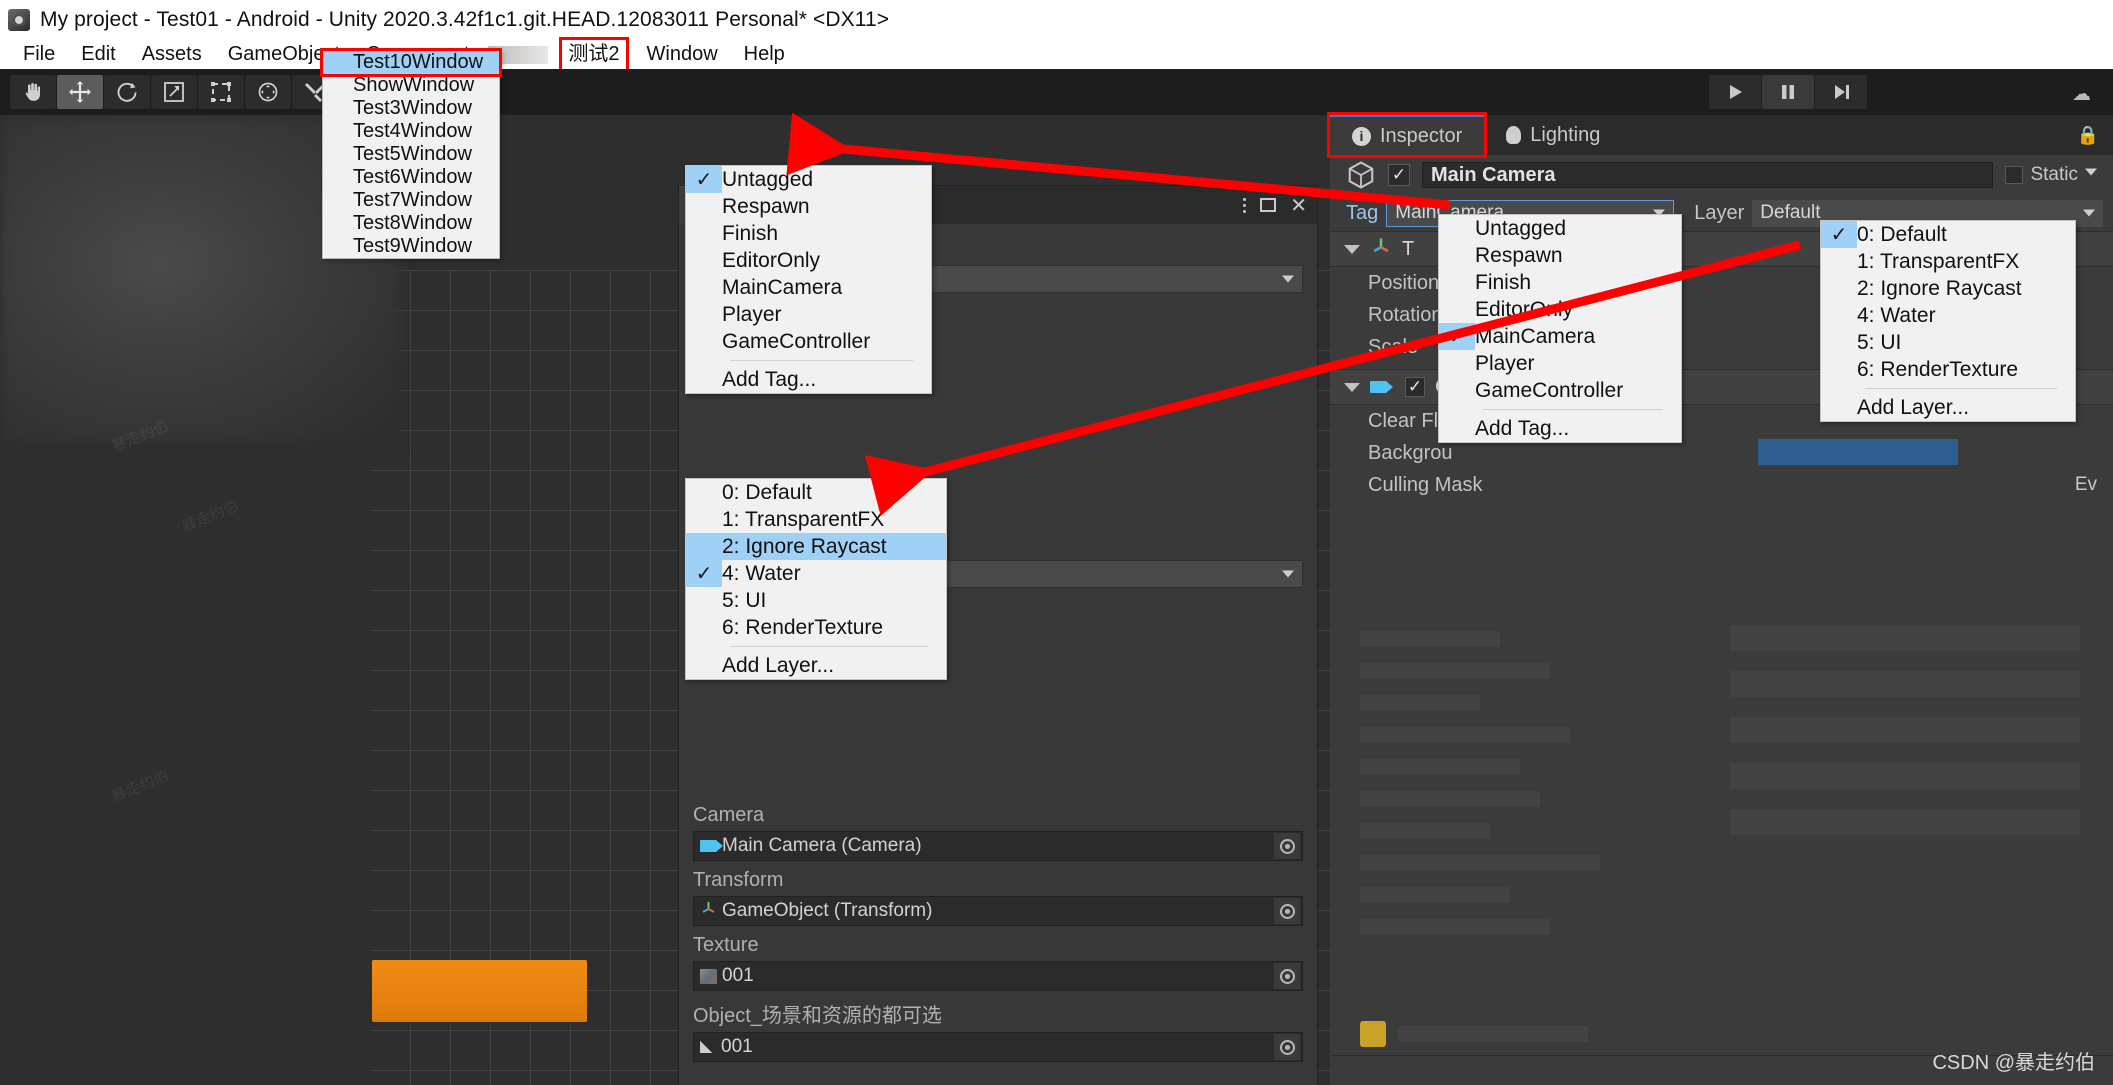 Image resolution: width=2113 pixels, height=1085 pixels. I want to click on camera-field-value: Main Camera (Camera), so click(822, 845).